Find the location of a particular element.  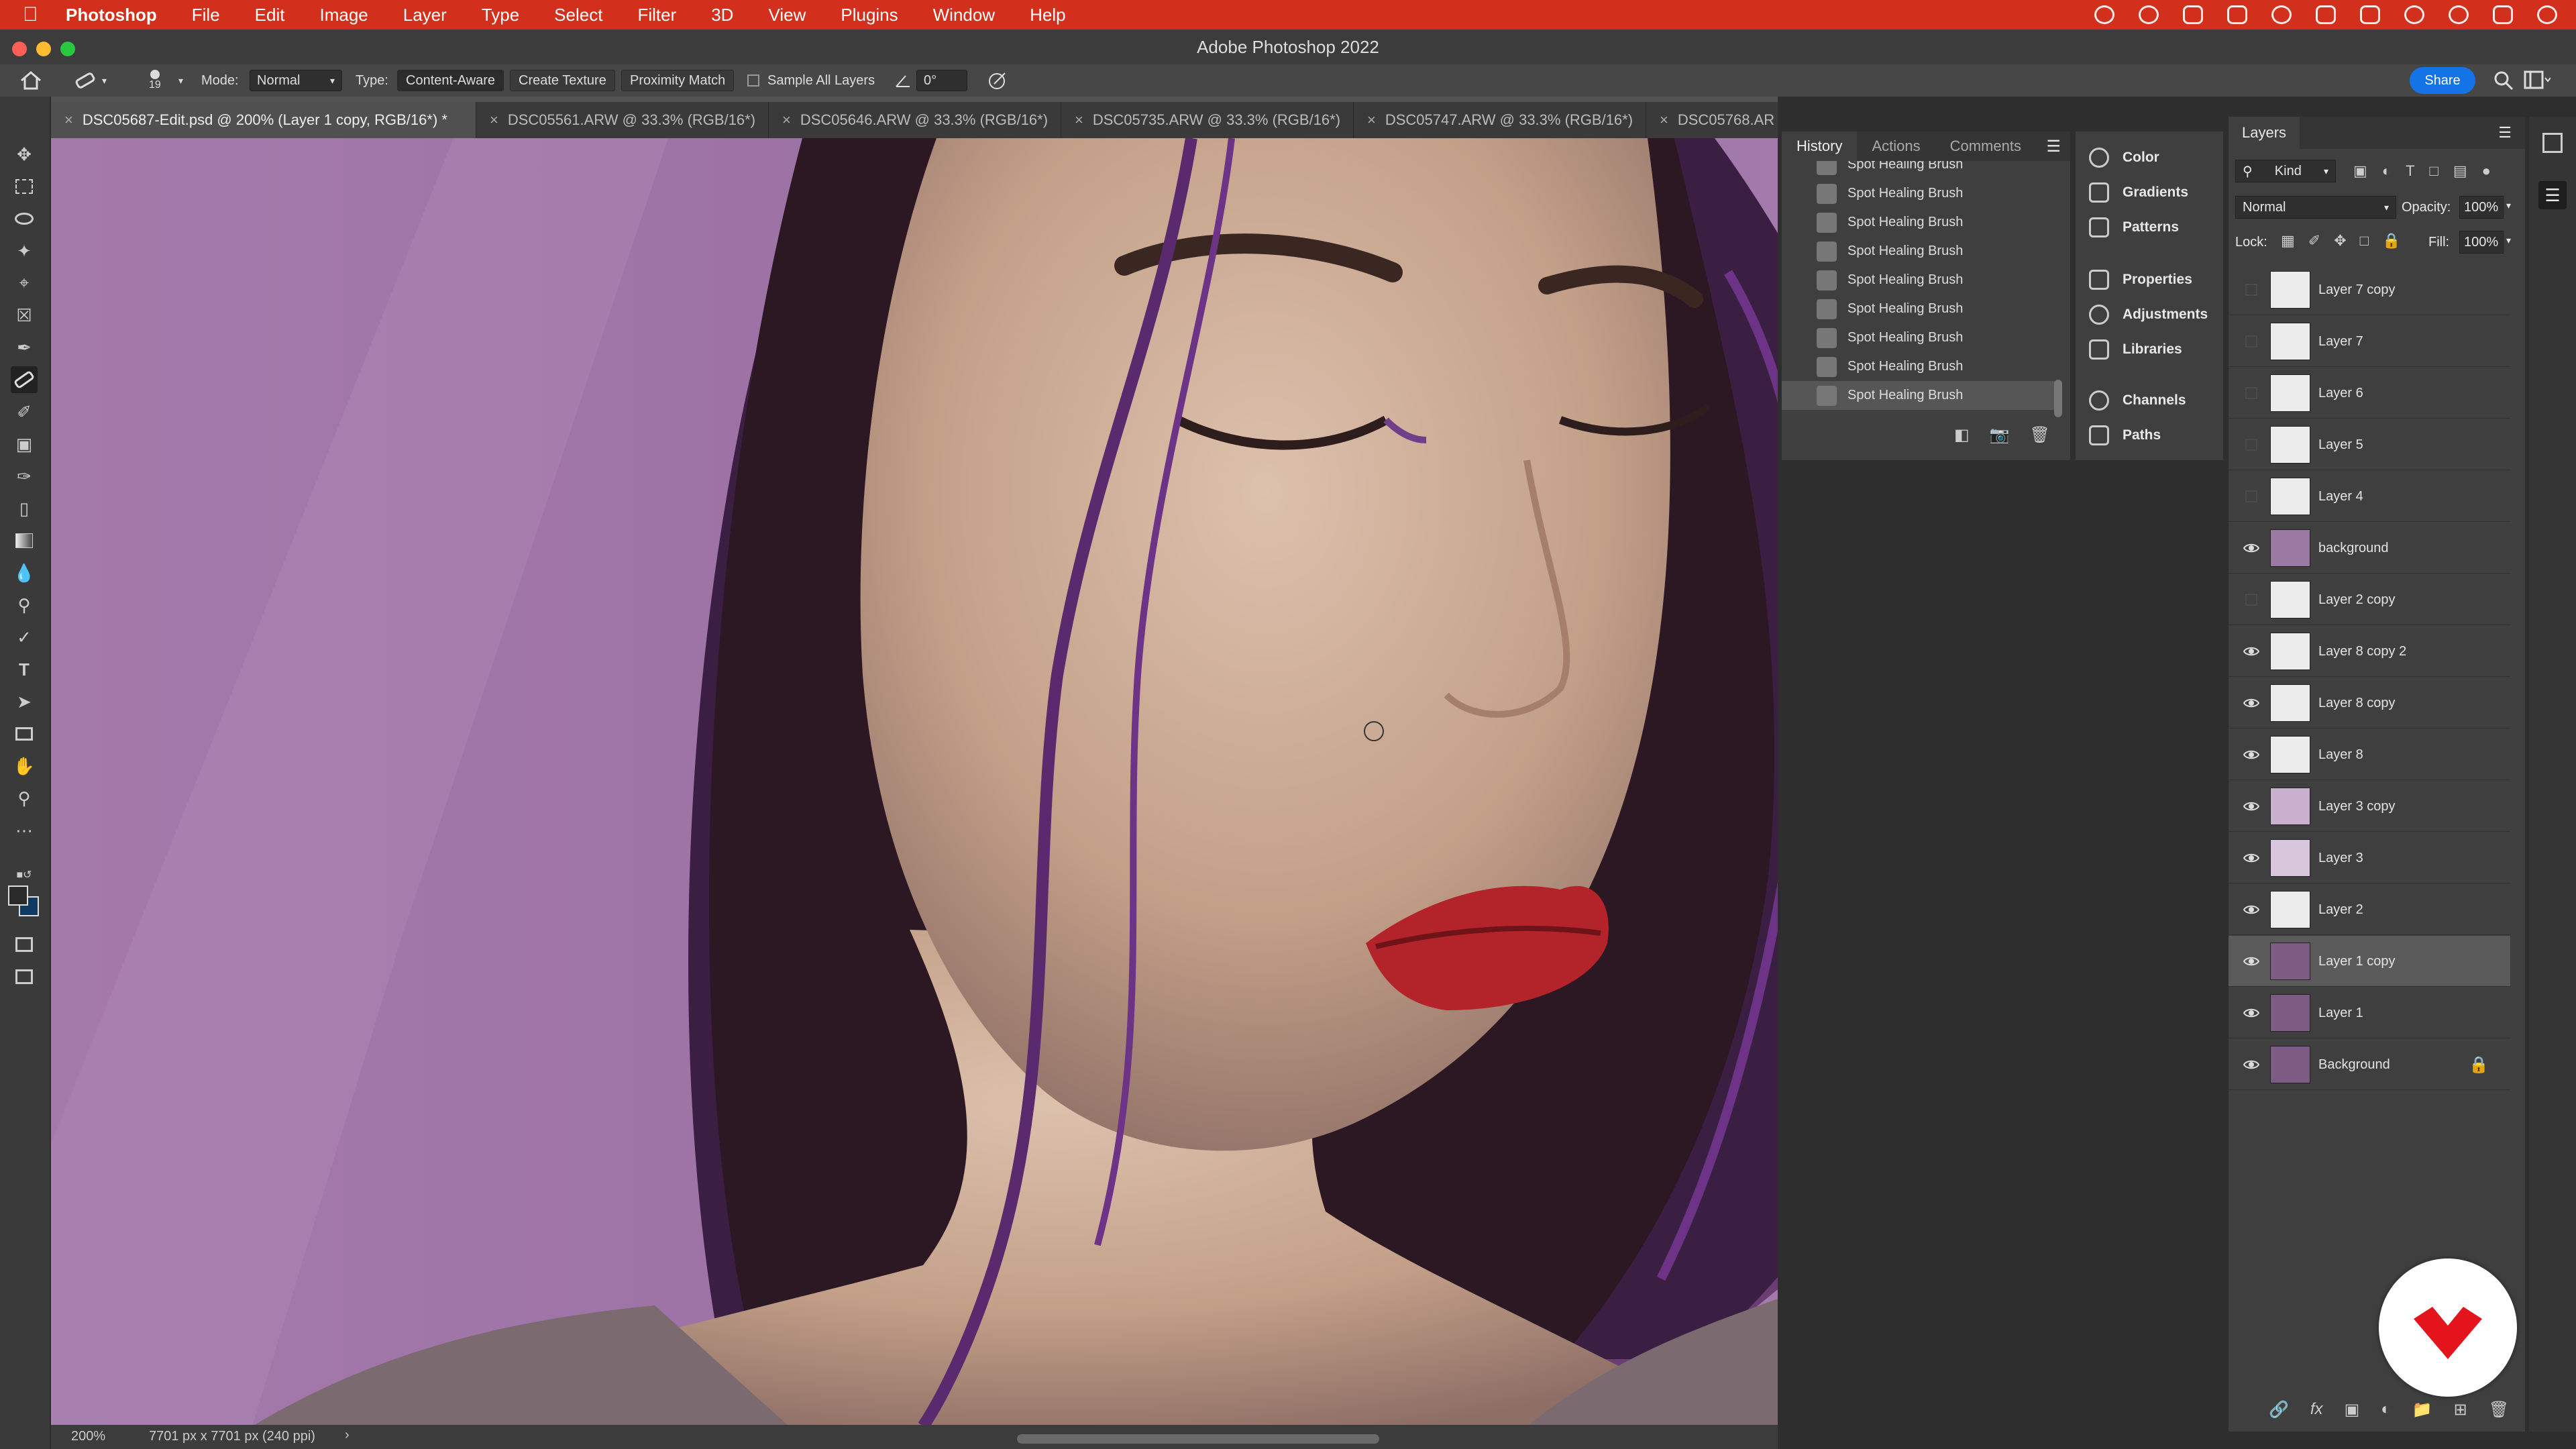

crop-tool-icon: ⌖ is located at coordinates (24, 283).